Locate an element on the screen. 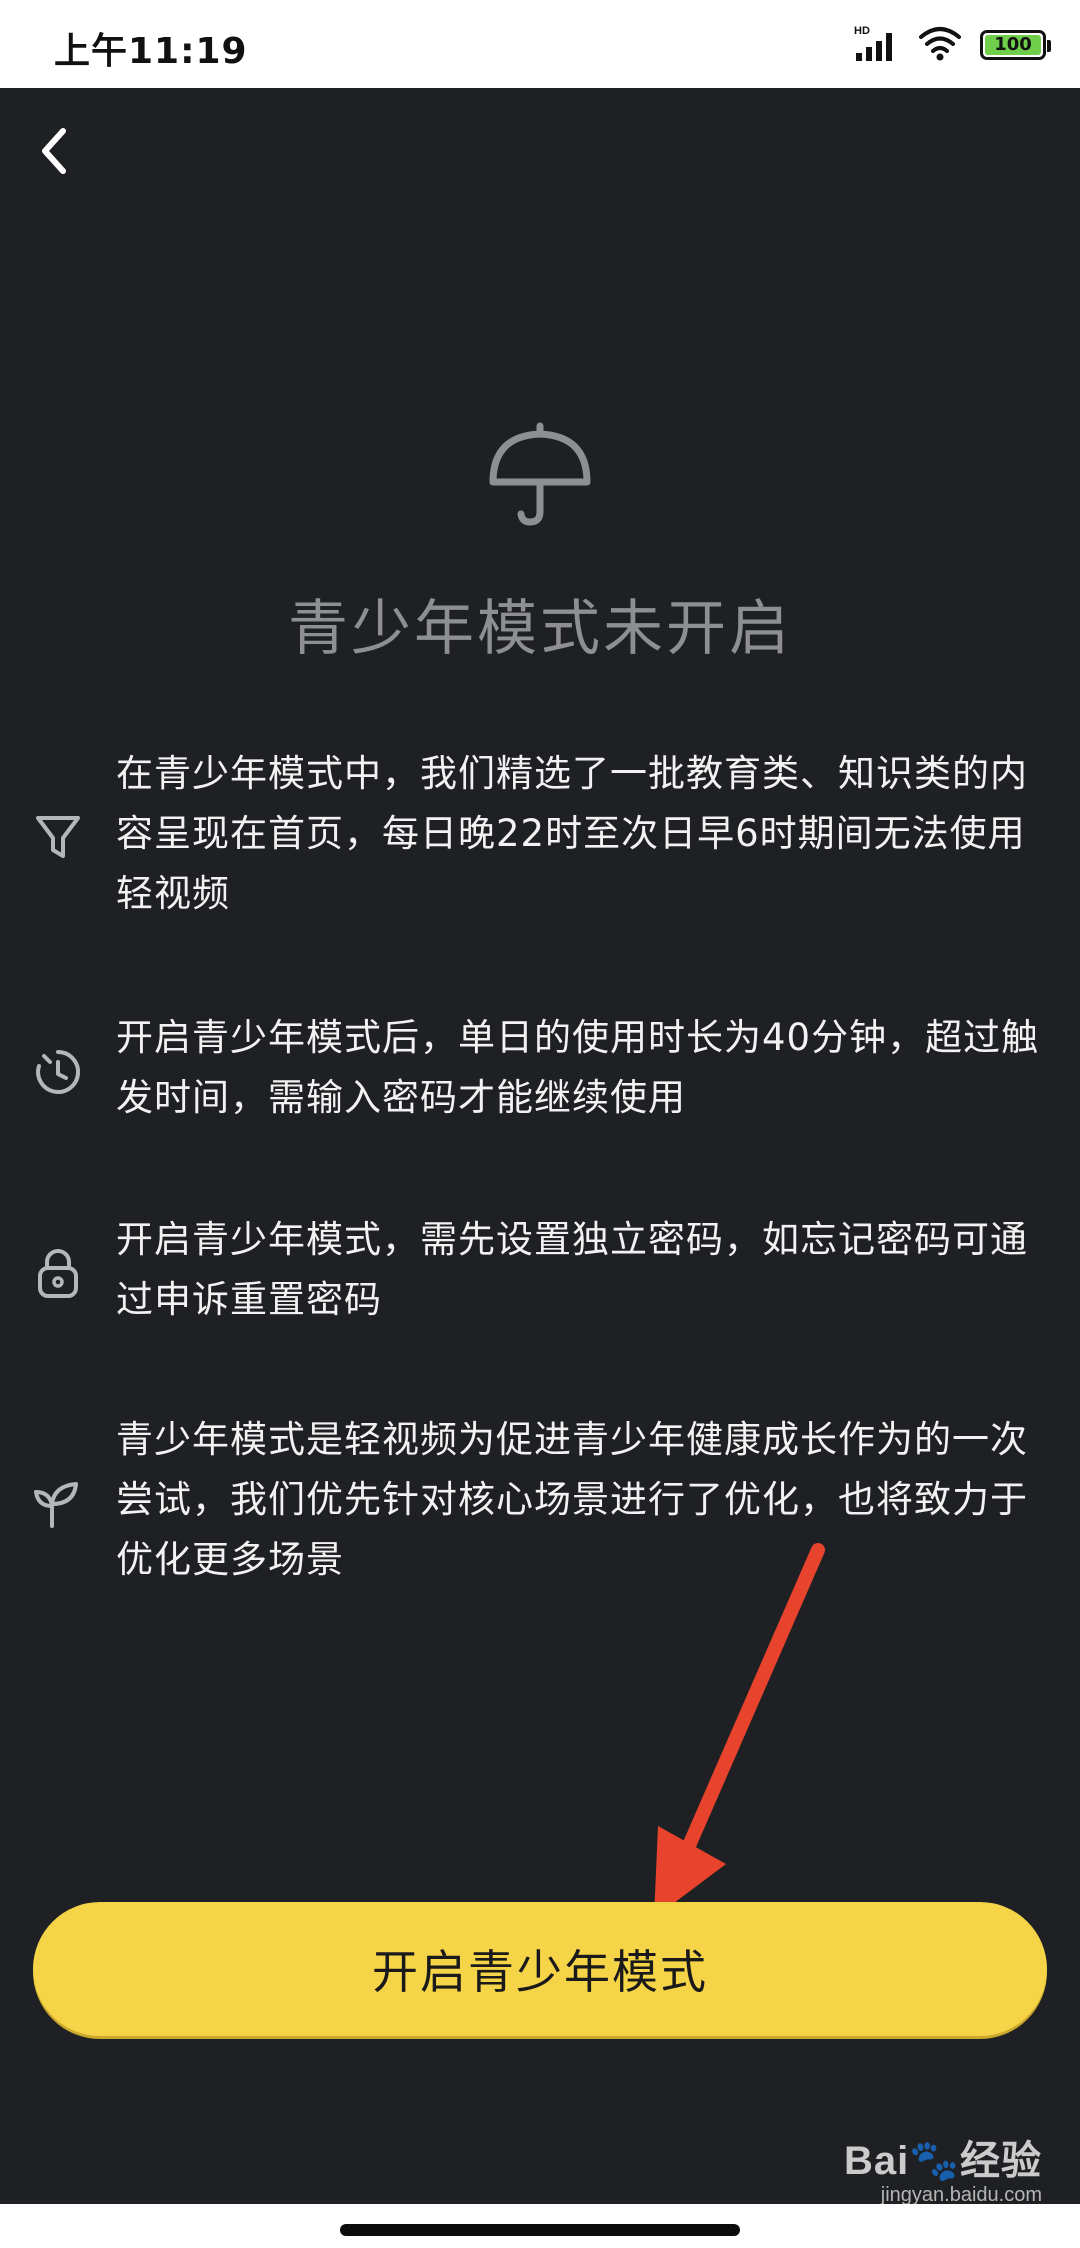  feature-text: 开启青少年模式，需先设置独立密码，如忘记密码可通过申诉重置密码 is located at coordinates (572, 1269).